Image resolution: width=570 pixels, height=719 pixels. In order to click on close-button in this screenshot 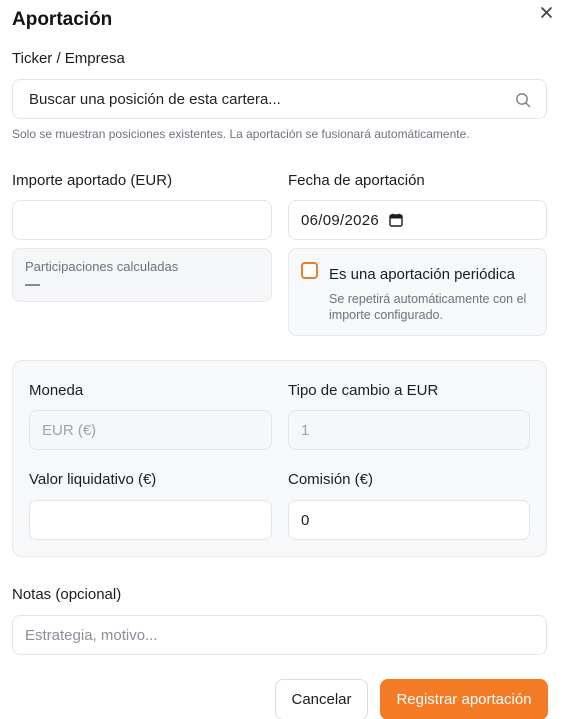, I will do `click(546, 12)`.